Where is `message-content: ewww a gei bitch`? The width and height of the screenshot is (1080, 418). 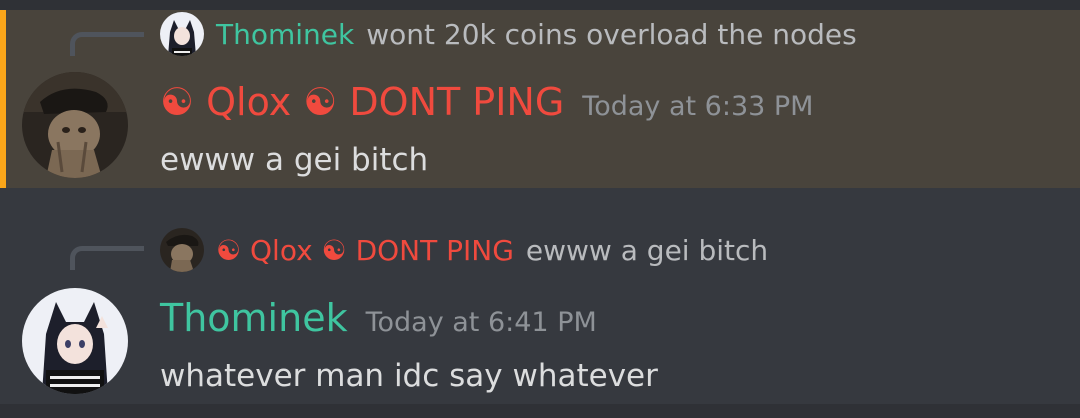
message-content: ewww a gei bitch is located at coordinates (294, 160).